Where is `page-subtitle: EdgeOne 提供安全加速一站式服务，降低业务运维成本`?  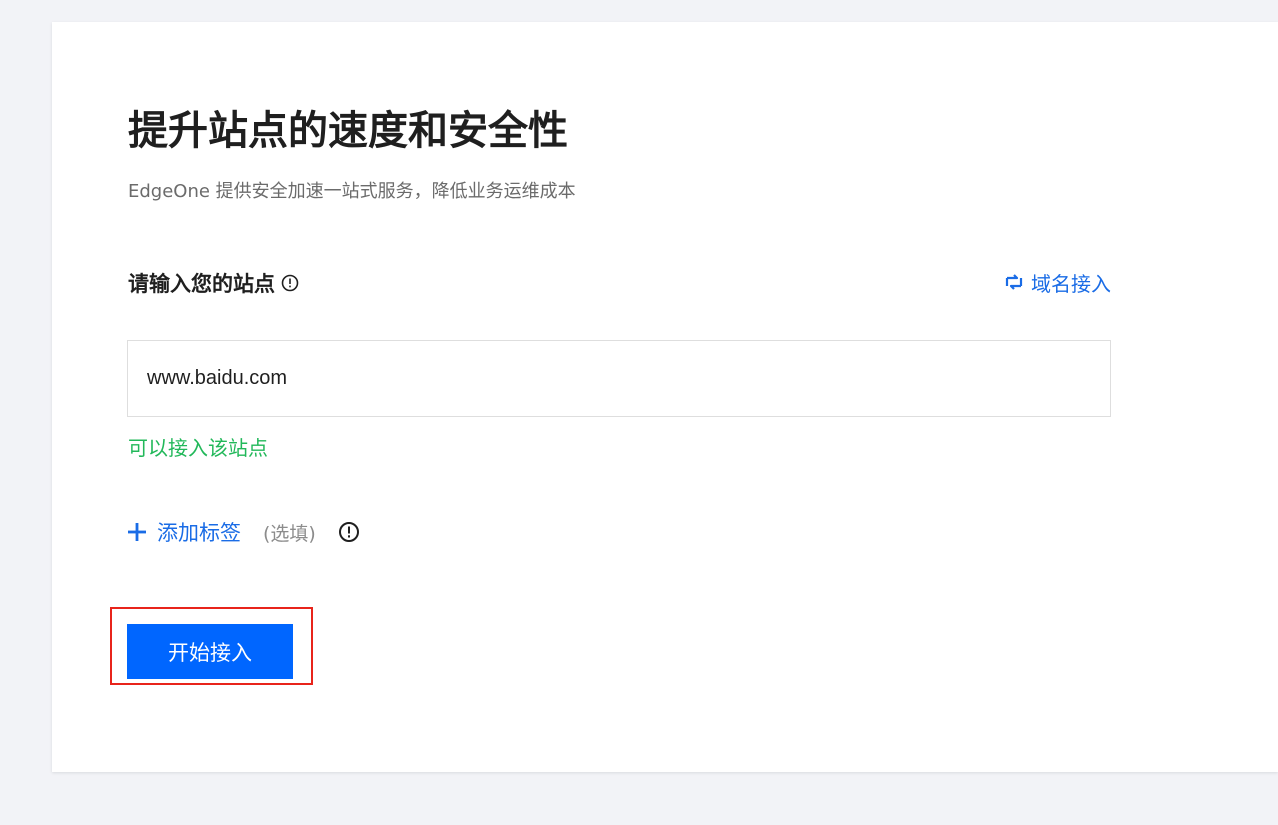 page-subtitle: EdgeOne 提供安全加速一站式服务，降低业务运维成本 is located at coordinates (352, 191).